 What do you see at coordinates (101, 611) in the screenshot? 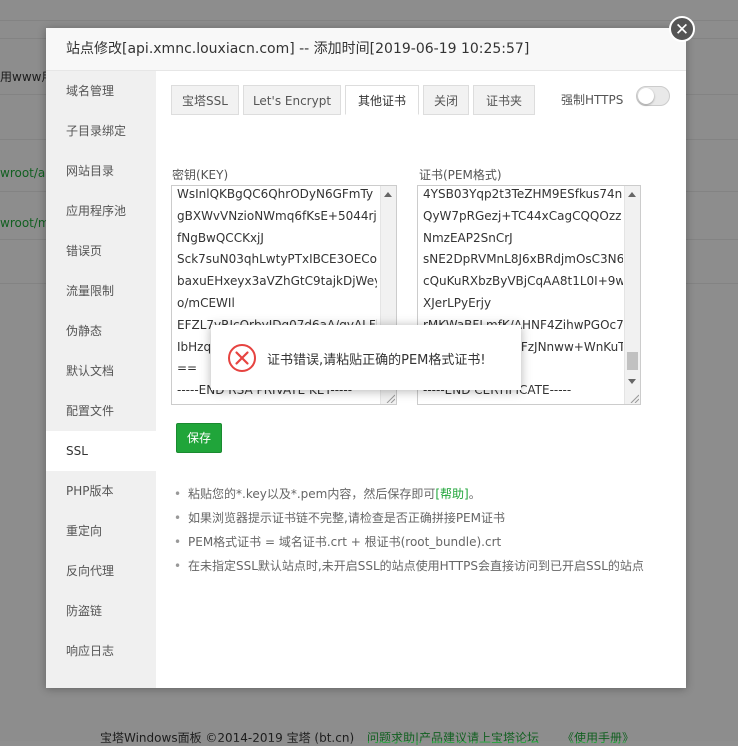
I see `sidebar-item-hotlink-protection: 防盗链` at bounding box center [101, 611].